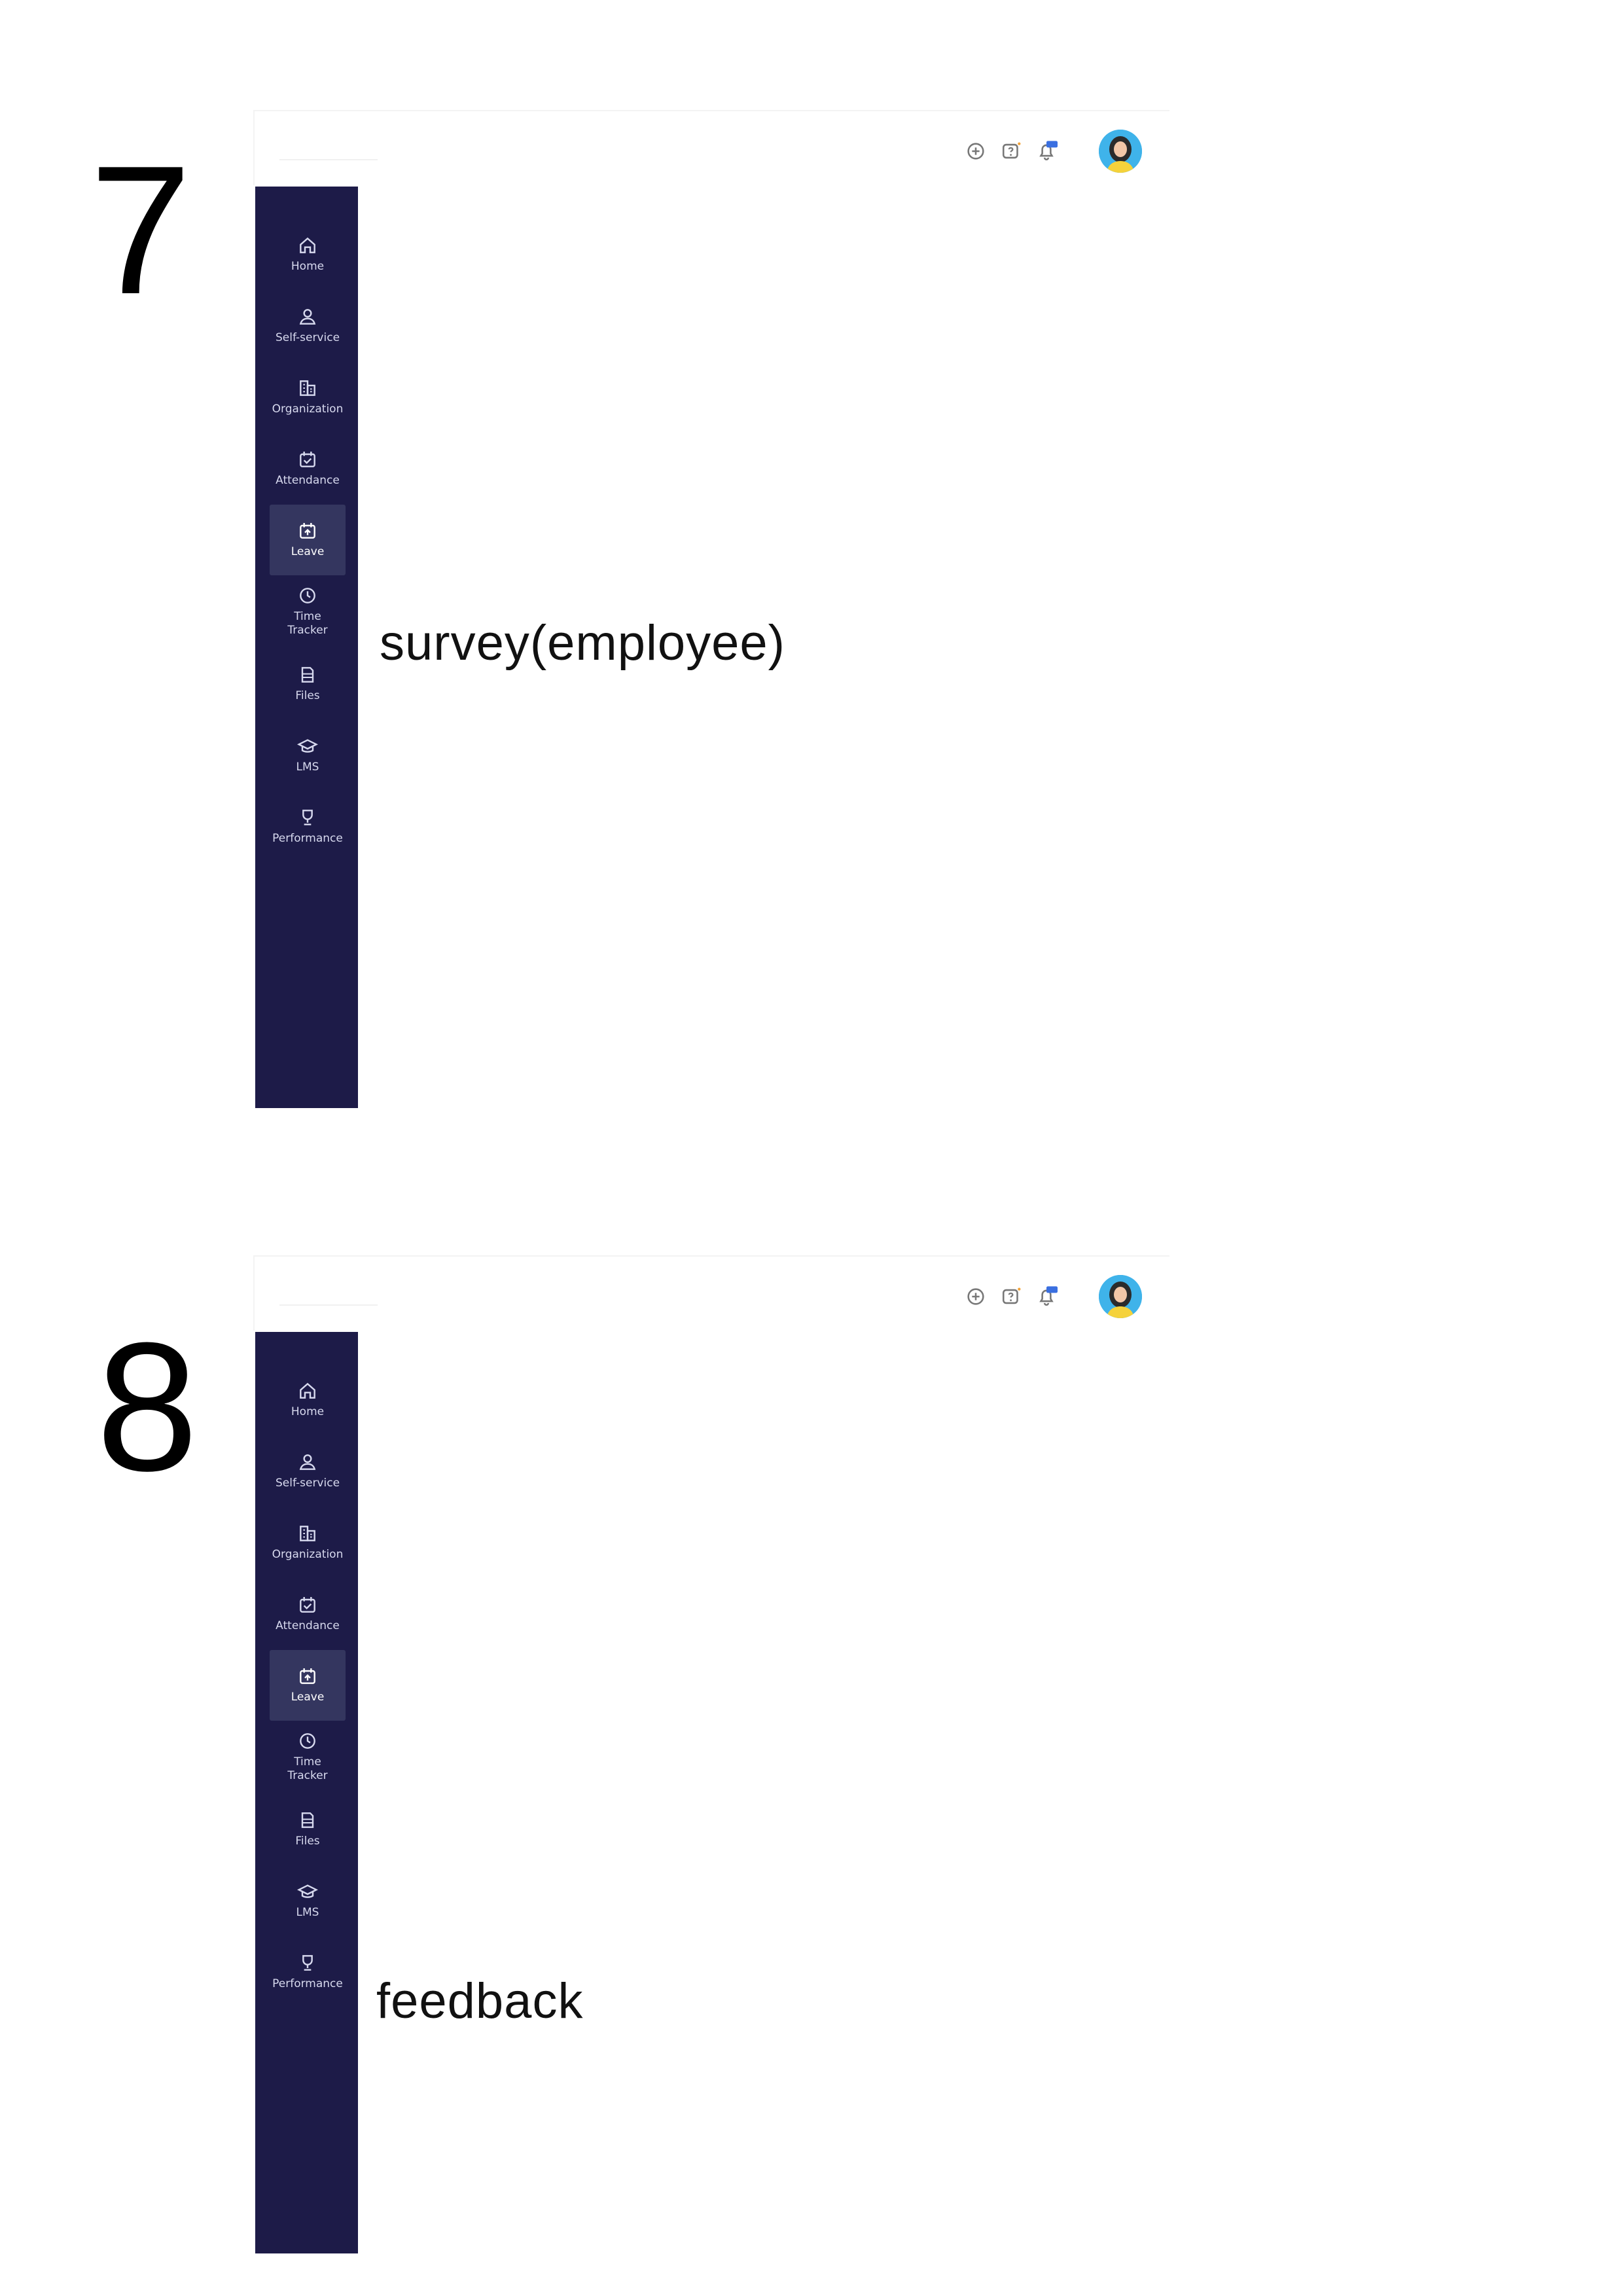  What do you see at coordinates (480, 2001) in the screenshot?
I see `frame-caption-8: feedback` at bounding box center [480, 2001].